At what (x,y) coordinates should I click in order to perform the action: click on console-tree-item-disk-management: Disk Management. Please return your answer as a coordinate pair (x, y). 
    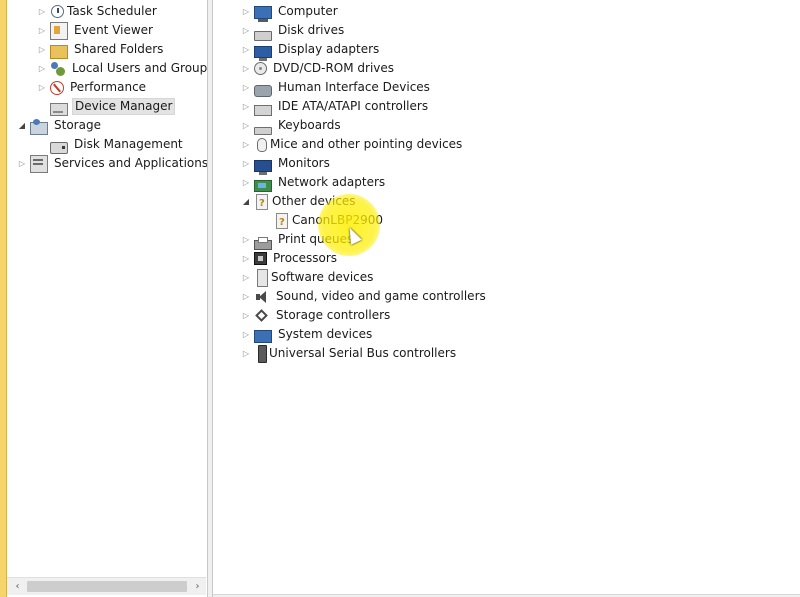
    Looking at the image, I should click on (111, 144).